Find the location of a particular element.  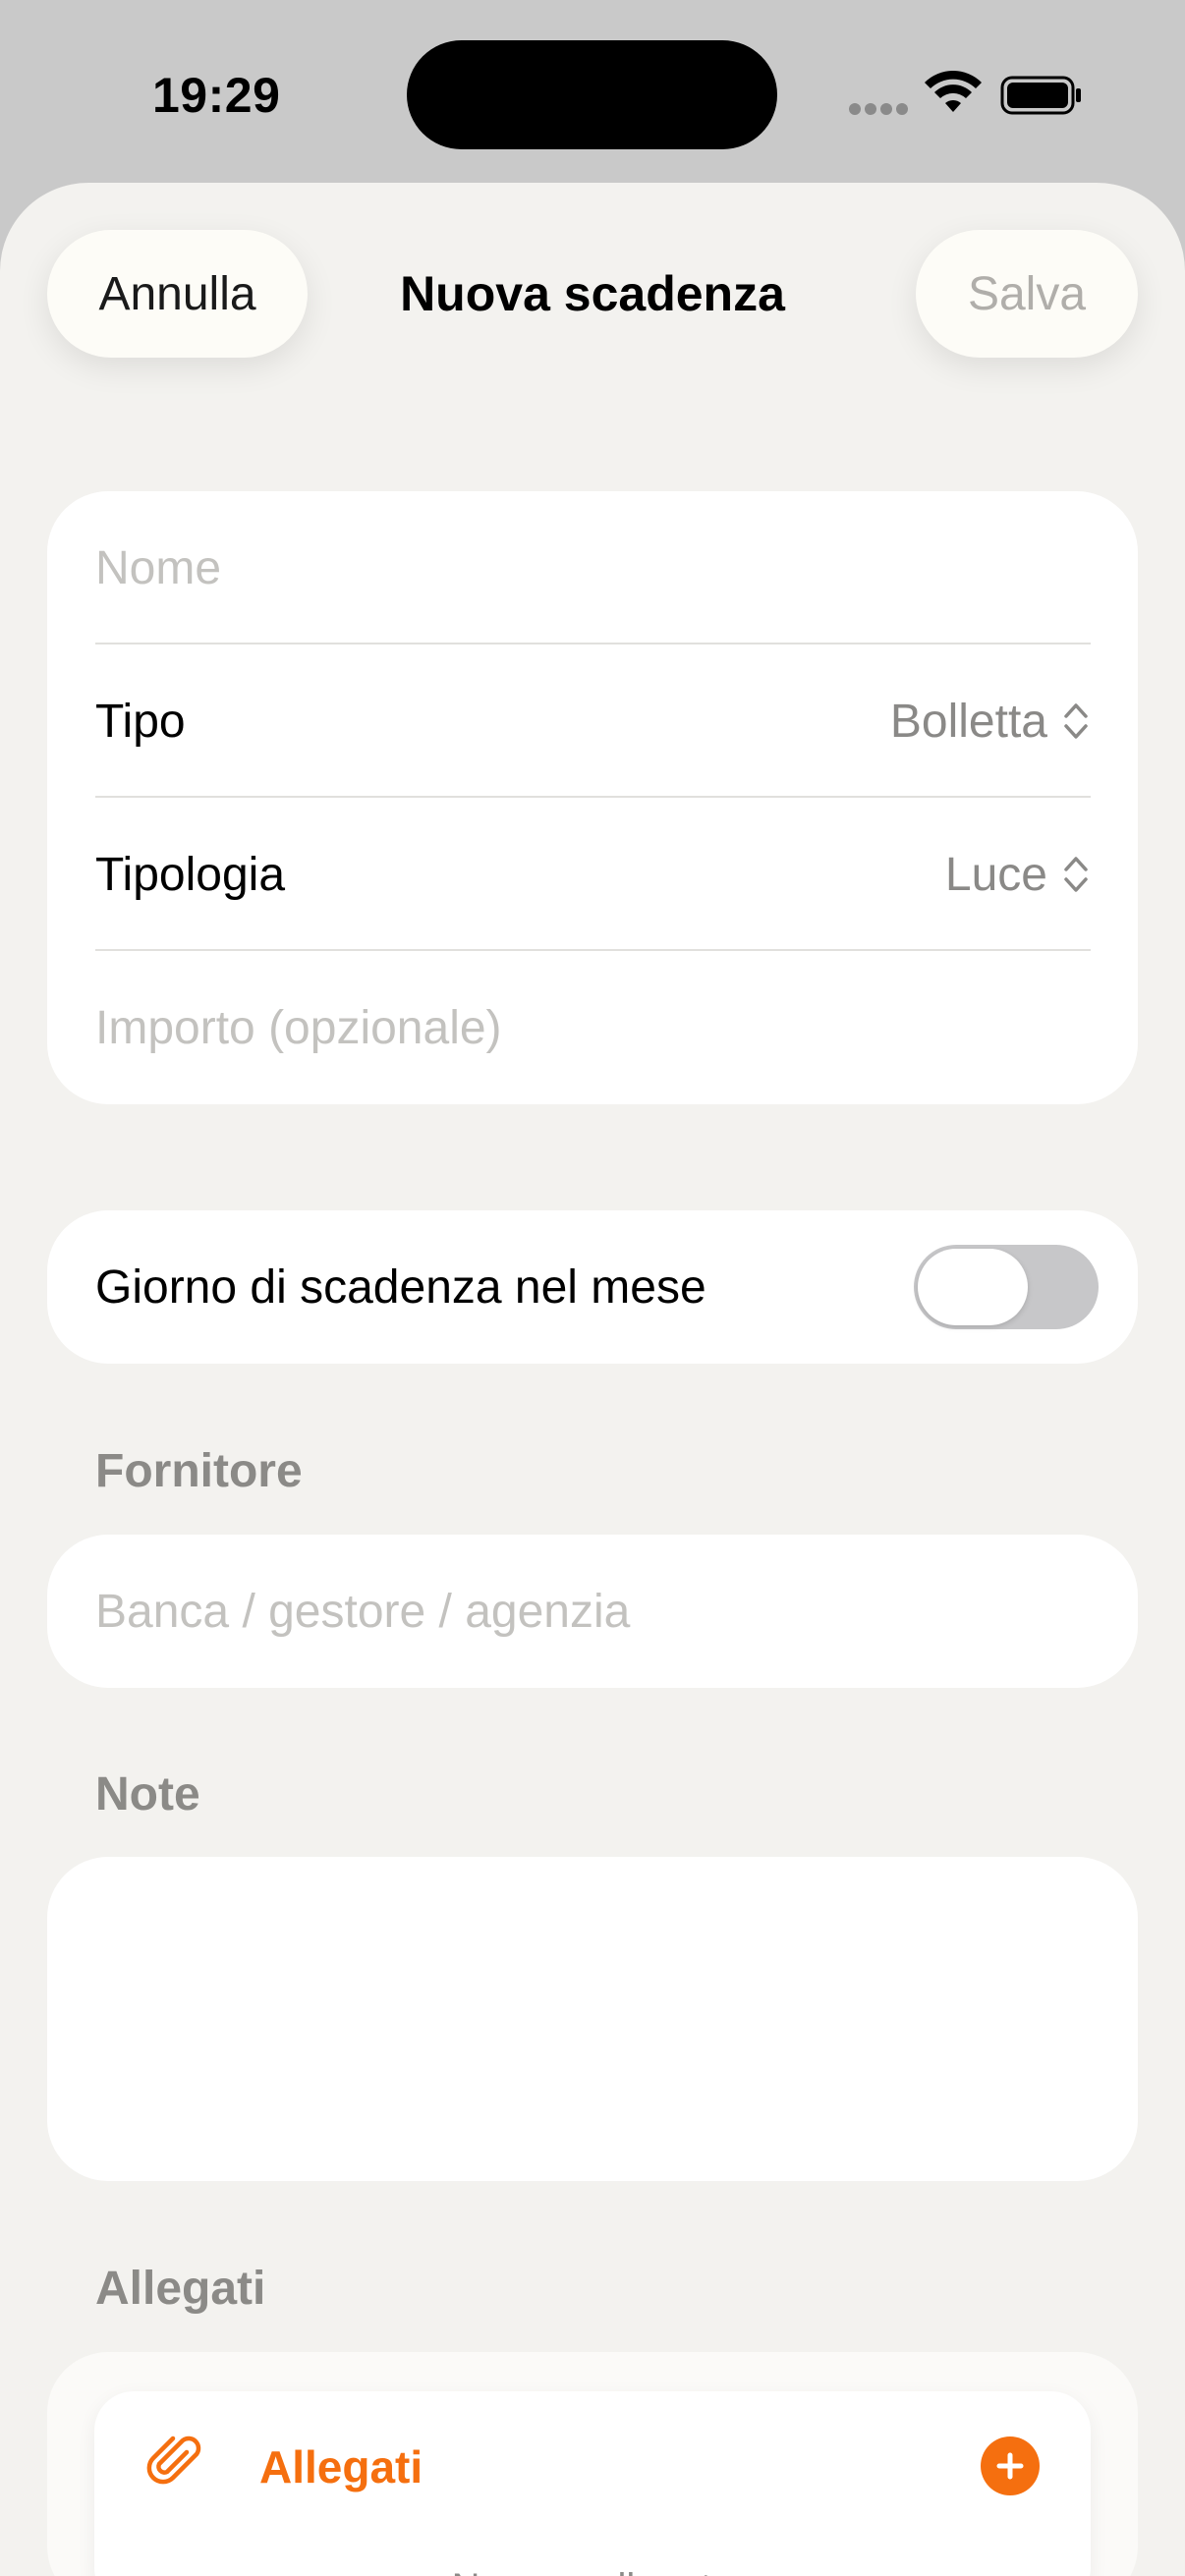

supplier-field: Banca / gestore / agenzia is located at coordinates (592, 1611).